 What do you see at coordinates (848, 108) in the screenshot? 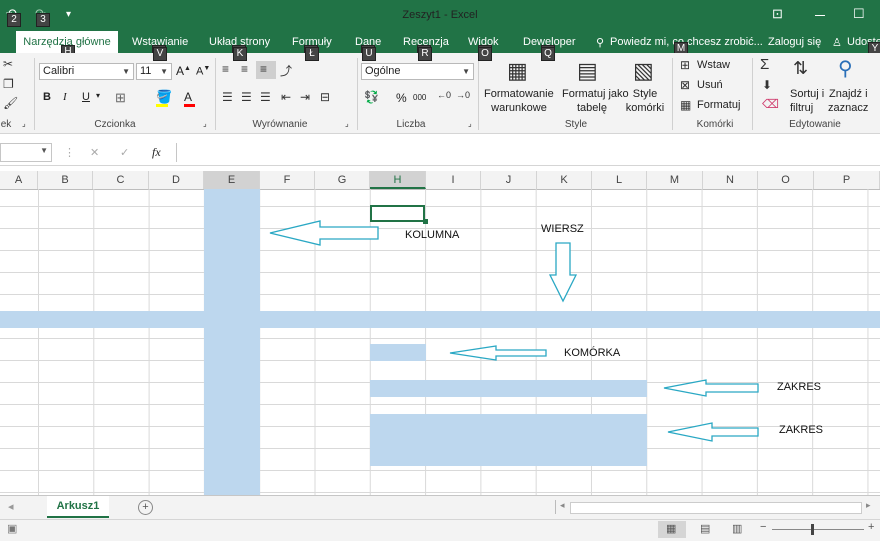
I see `find-select-label-2: zaznacz` at bounding box center [848, 108].